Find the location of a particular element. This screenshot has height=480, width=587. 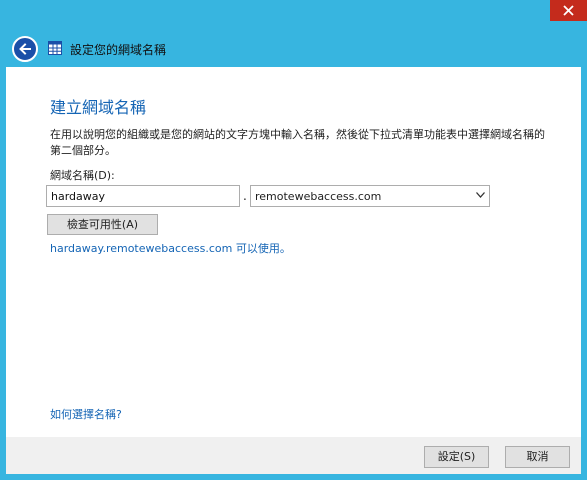

check-availability-button: 檢查可用性(A) is located at coordinates (102, 224).